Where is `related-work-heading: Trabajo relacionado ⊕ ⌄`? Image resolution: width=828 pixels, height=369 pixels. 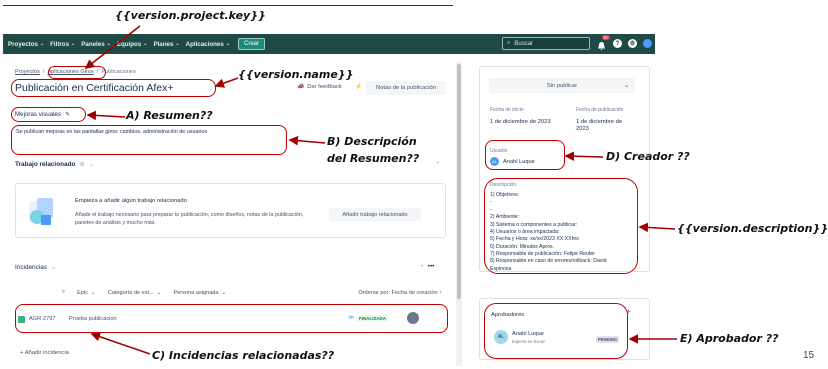
related-work-heading: Trabajo relacionado ⊕ ⌄ is located at coordinates (55, 164).